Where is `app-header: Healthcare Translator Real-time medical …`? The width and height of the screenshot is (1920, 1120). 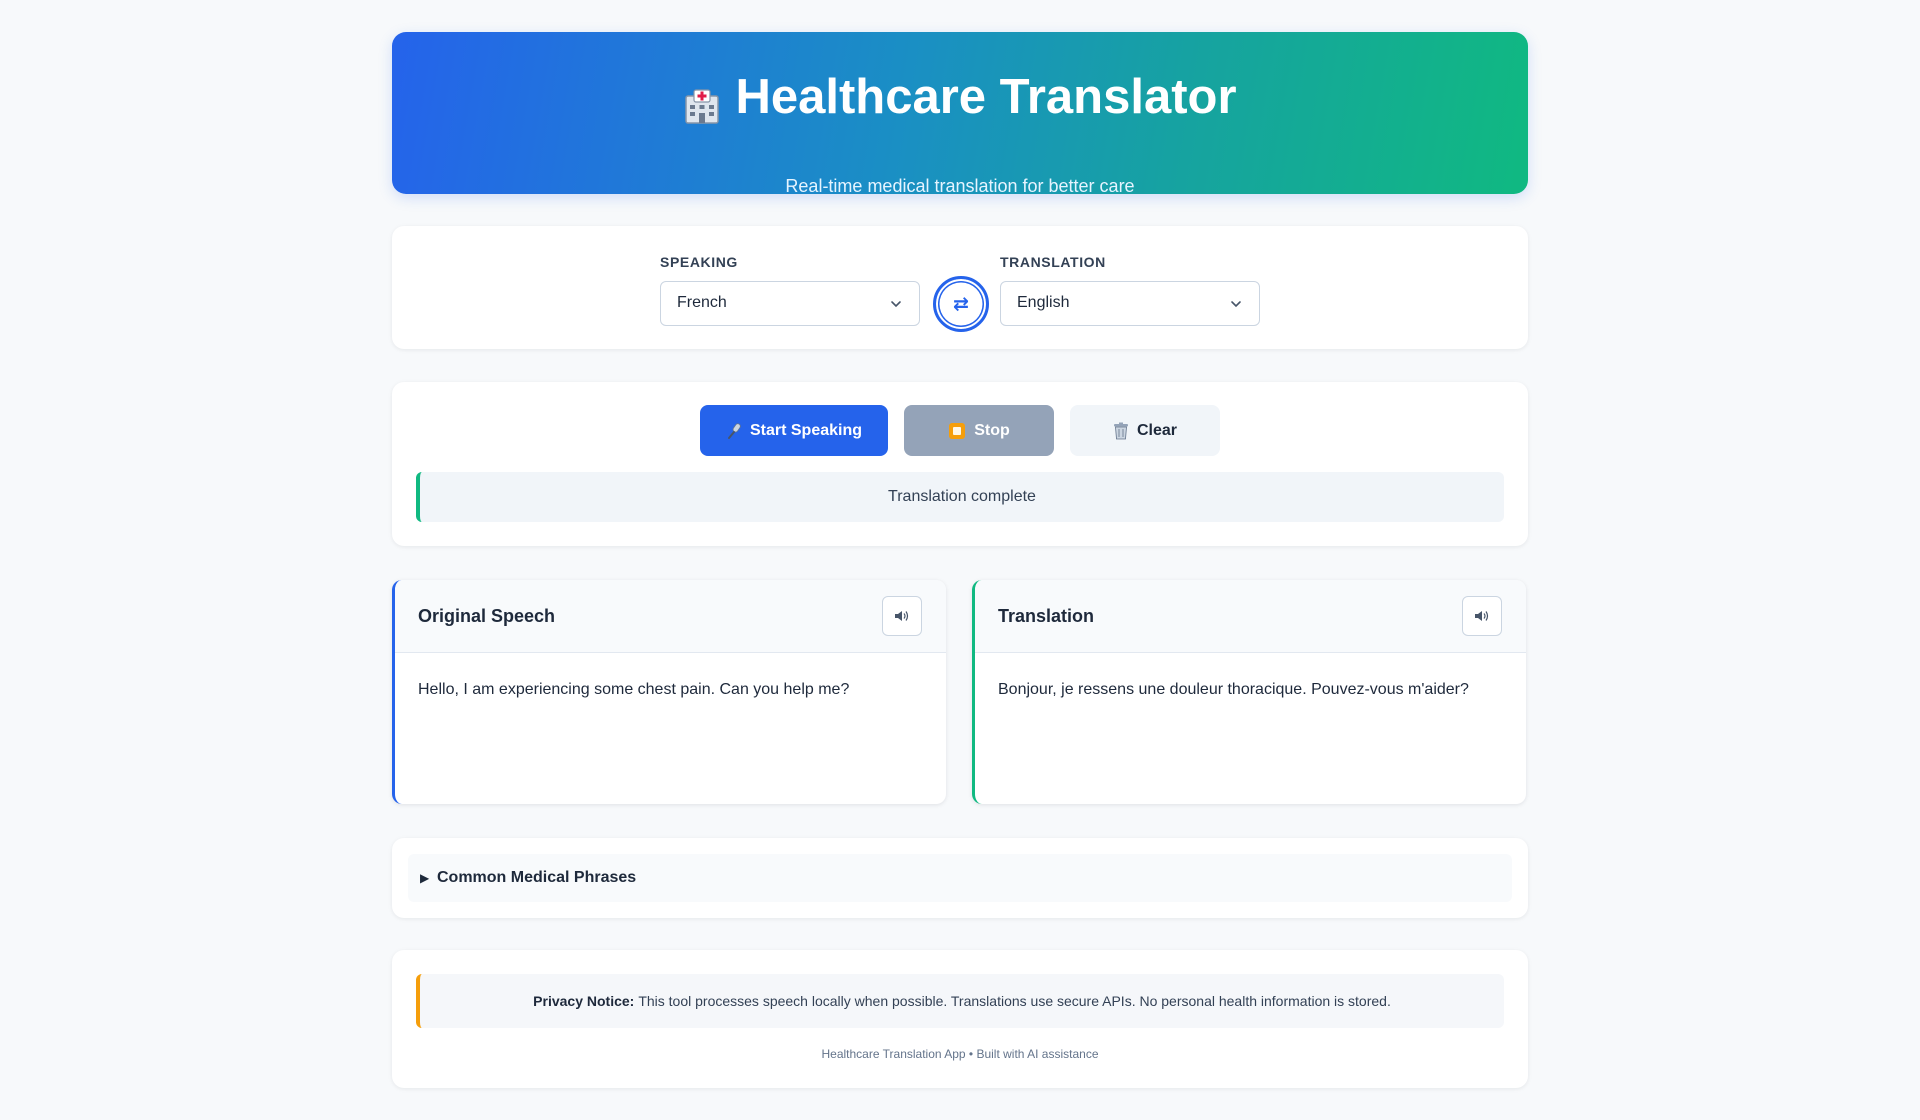 app-header: Healthcare Translator Real-time medical … is located at coordinates (960, 114).